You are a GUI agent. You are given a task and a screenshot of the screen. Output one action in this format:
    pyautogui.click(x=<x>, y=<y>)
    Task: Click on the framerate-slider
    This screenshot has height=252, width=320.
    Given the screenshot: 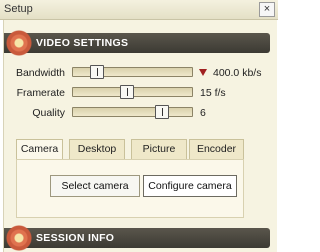 What is the action you would take?
    pyautogui.click(x=132, y=92)
    